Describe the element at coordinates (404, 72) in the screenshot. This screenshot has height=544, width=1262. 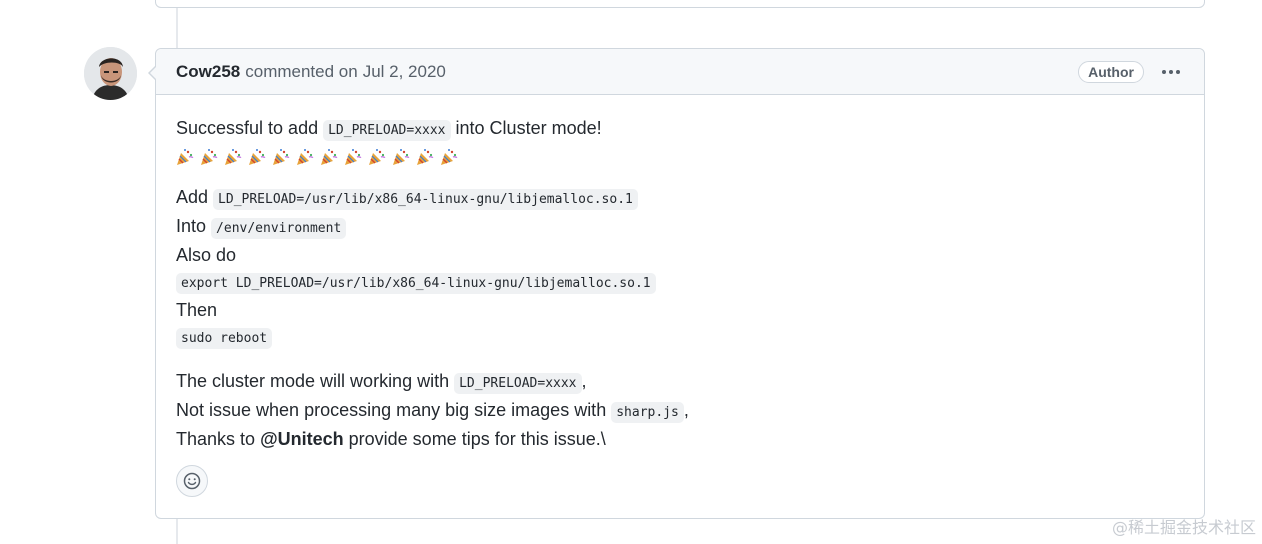
I see `comment-timestamp: Jul 2, 2020` at that location.